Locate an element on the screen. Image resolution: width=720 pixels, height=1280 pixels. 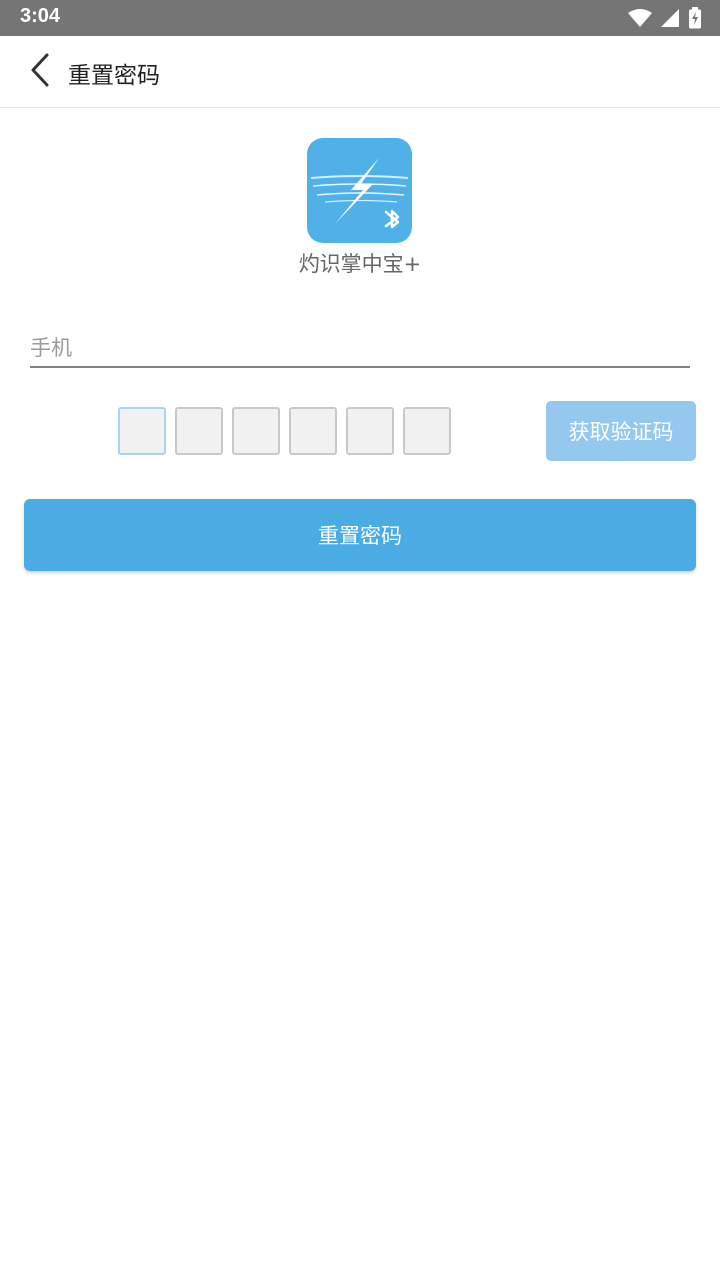
phone-input is located at coordinates (360, 348).